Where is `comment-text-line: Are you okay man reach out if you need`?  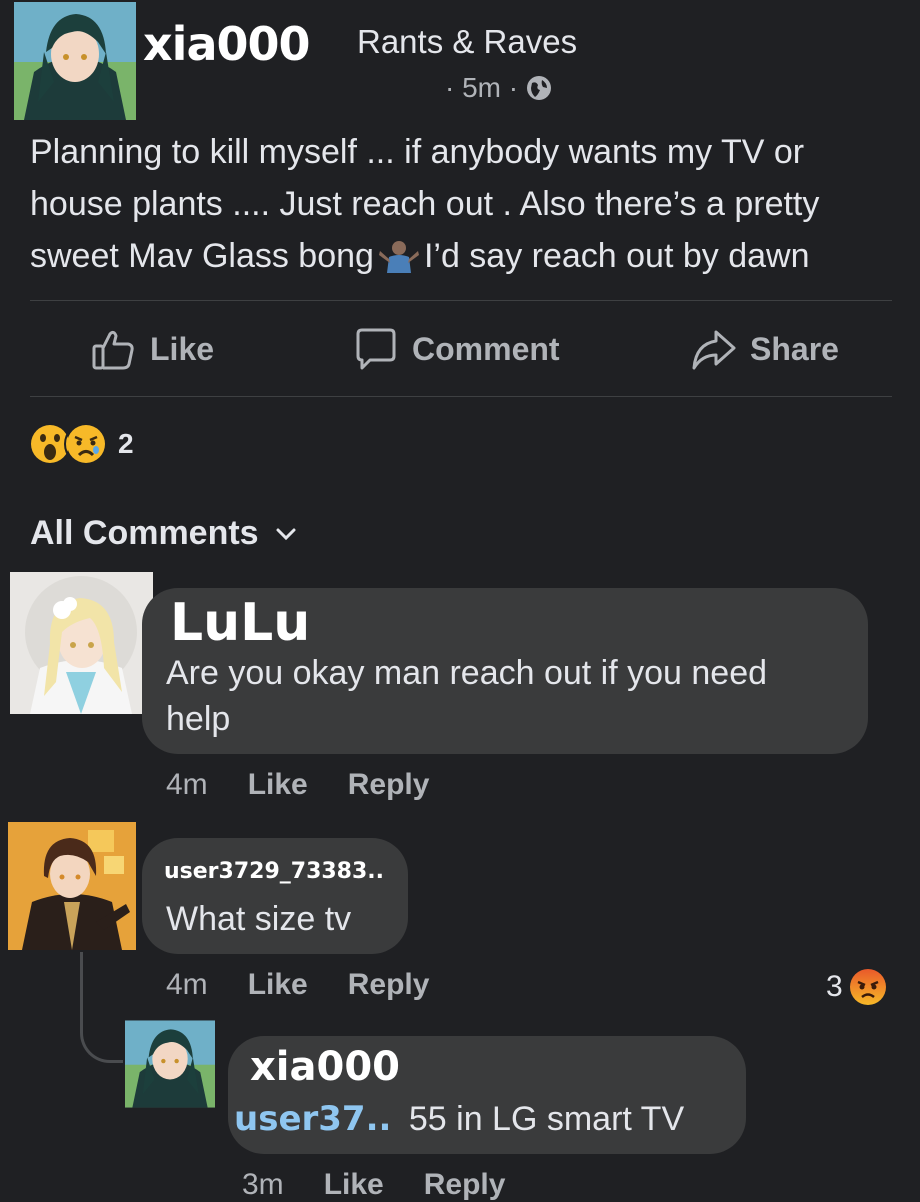 comment-text-line: Are you okay man reach out if you need is located at coordinates (467, 673).